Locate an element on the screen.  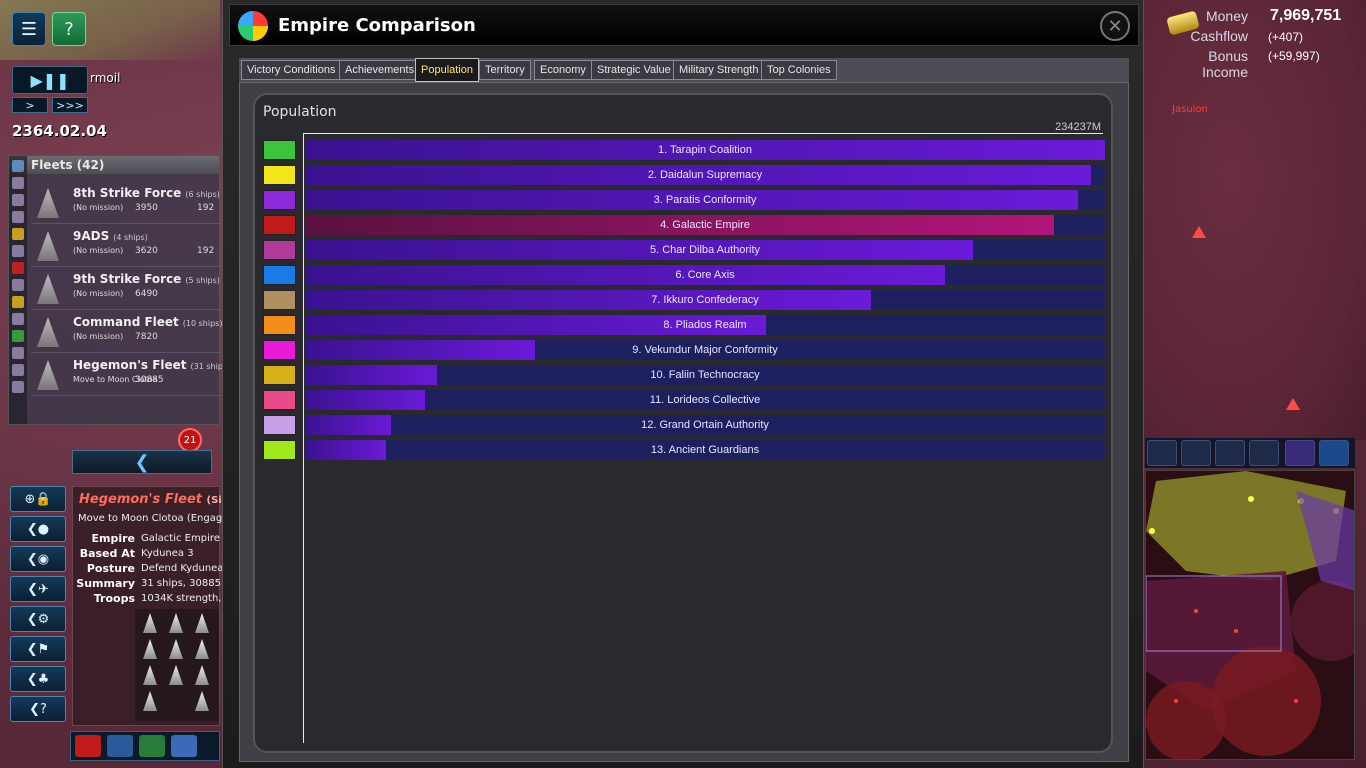
fleet-strength: 7820 is located at coordinates (146, 337).